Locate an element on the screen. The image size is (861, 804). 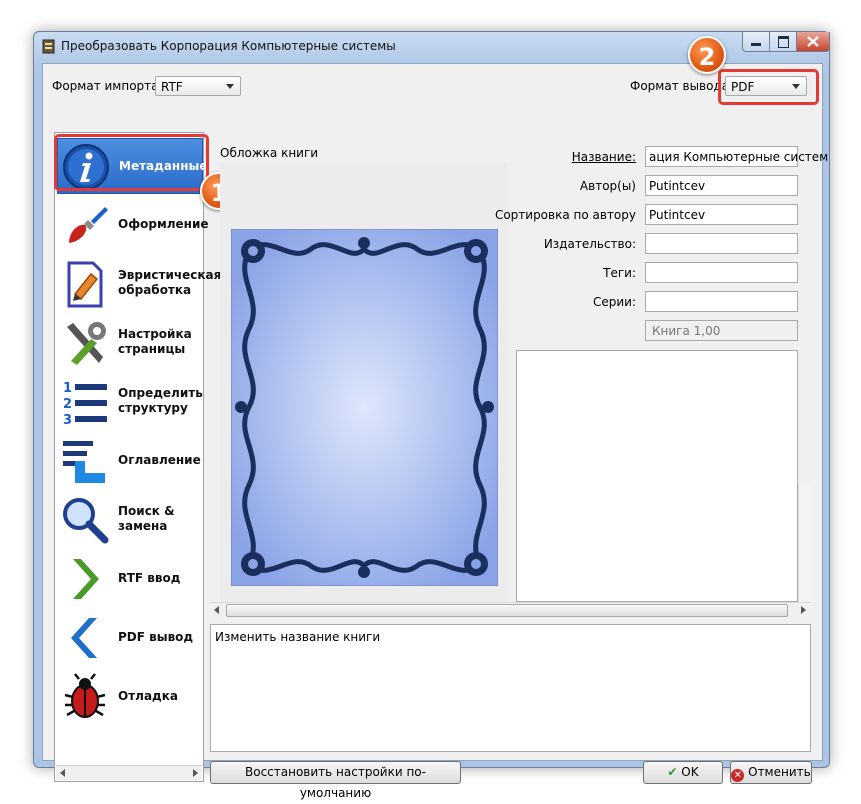
scroll-thumb is located at coordinates (507, 610).